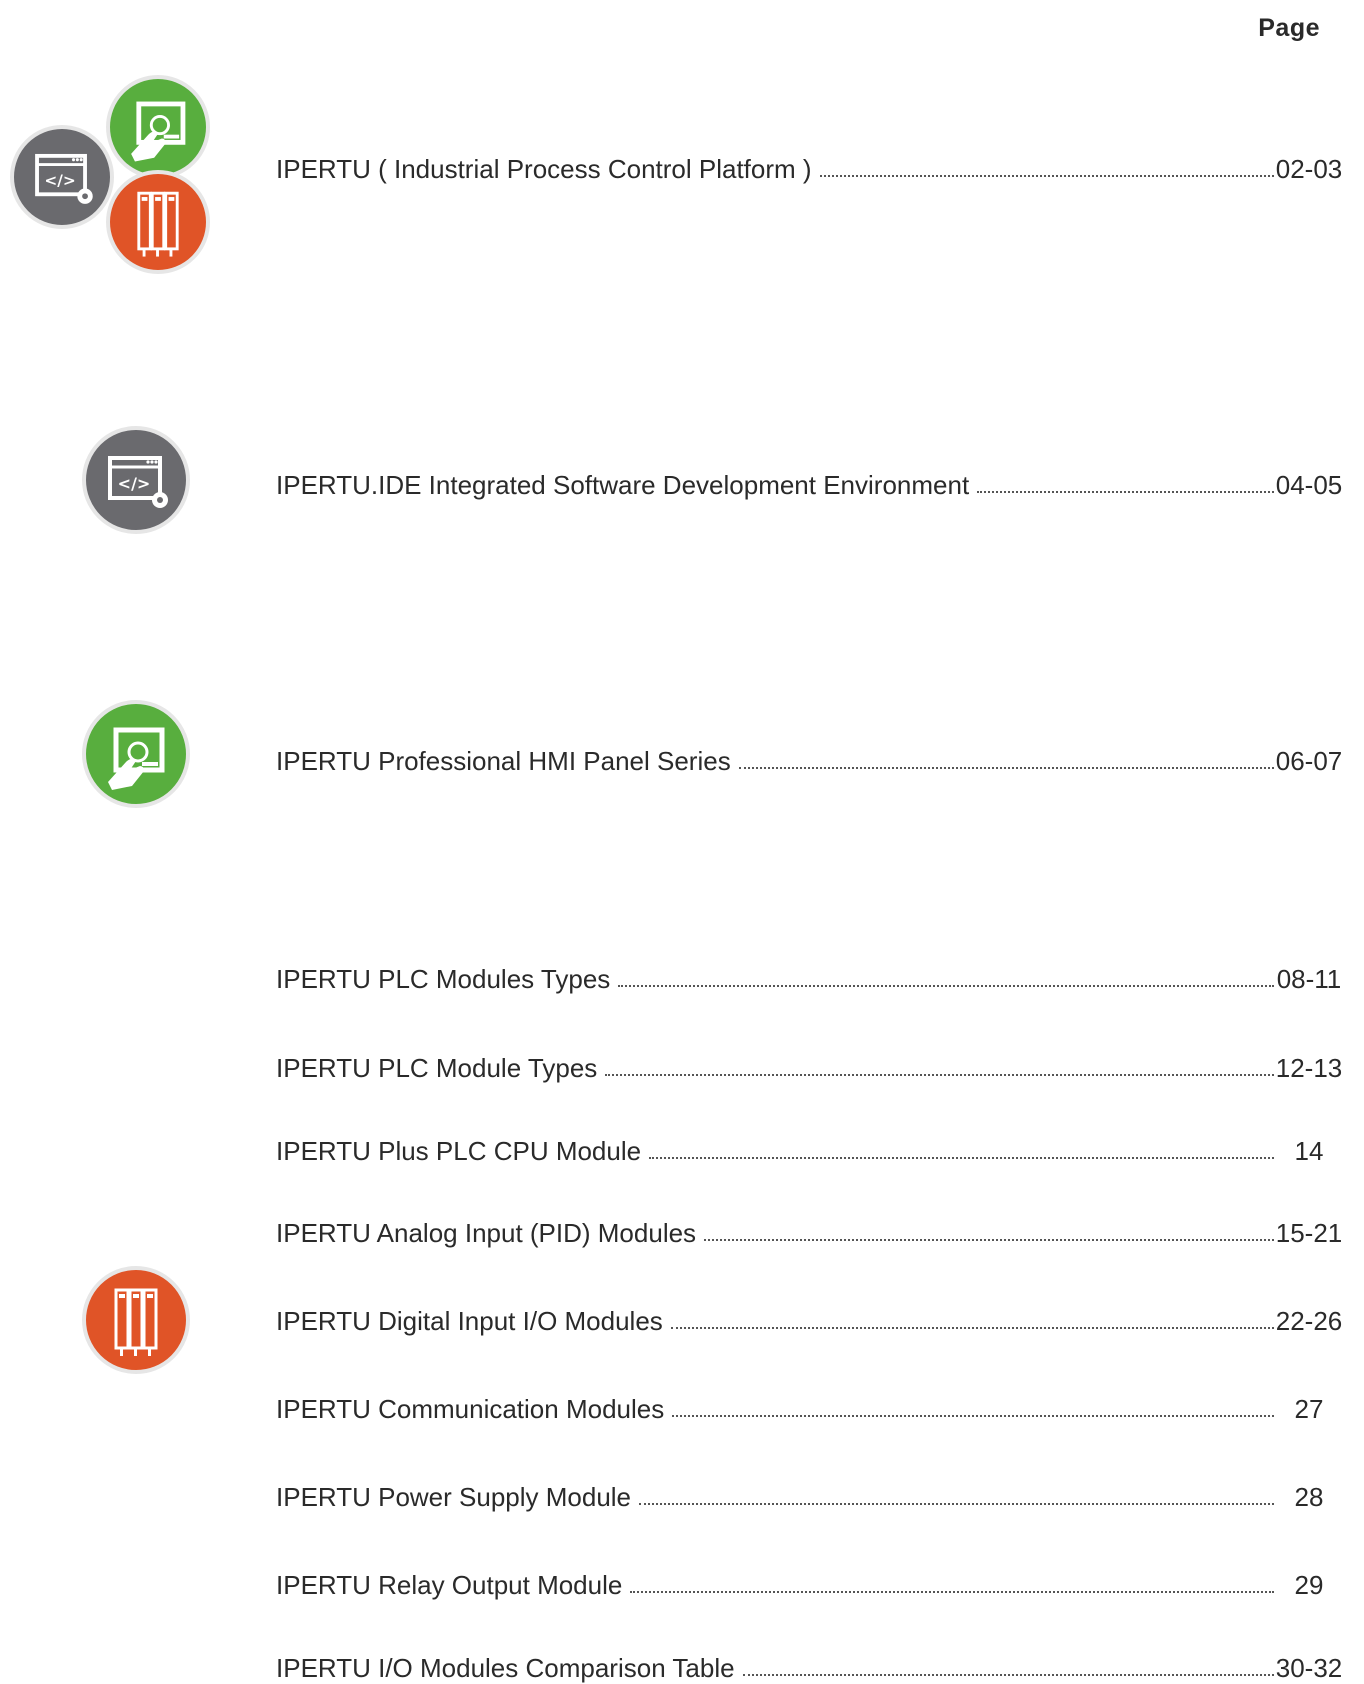  Describe the element at coordinates (810, 972) in the screenshot. I see `toc-entry: IPERTU PLC Modules Types 08-11` at that location.